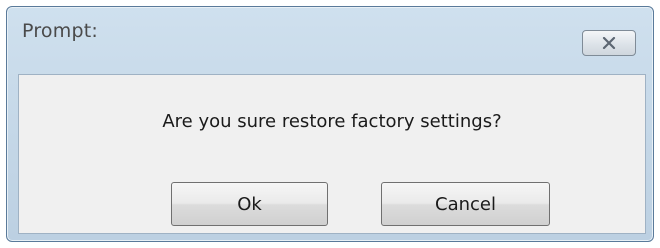  What do you see at coordinates (249, 204) in the screenshot?
I see `ok-button: Ok` at bounding box center [249, 204].